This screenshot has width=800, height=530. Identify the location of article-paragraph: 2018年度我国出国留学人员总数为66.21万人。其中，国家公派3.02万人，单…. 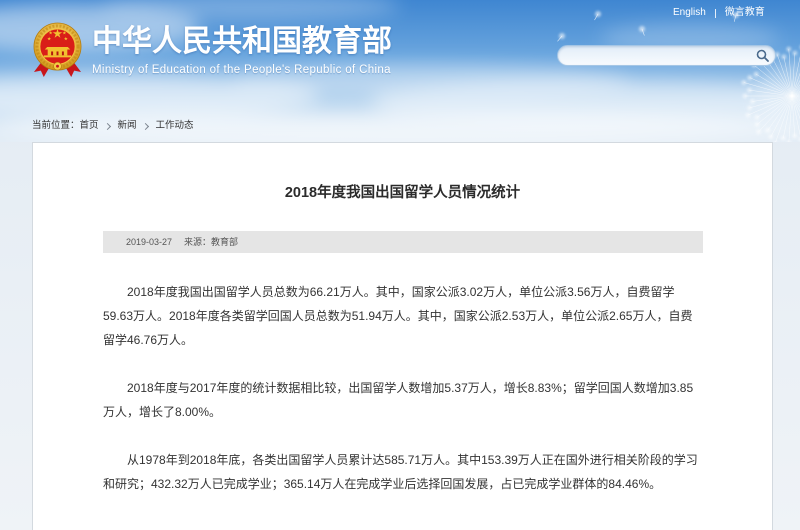
(398, 316).